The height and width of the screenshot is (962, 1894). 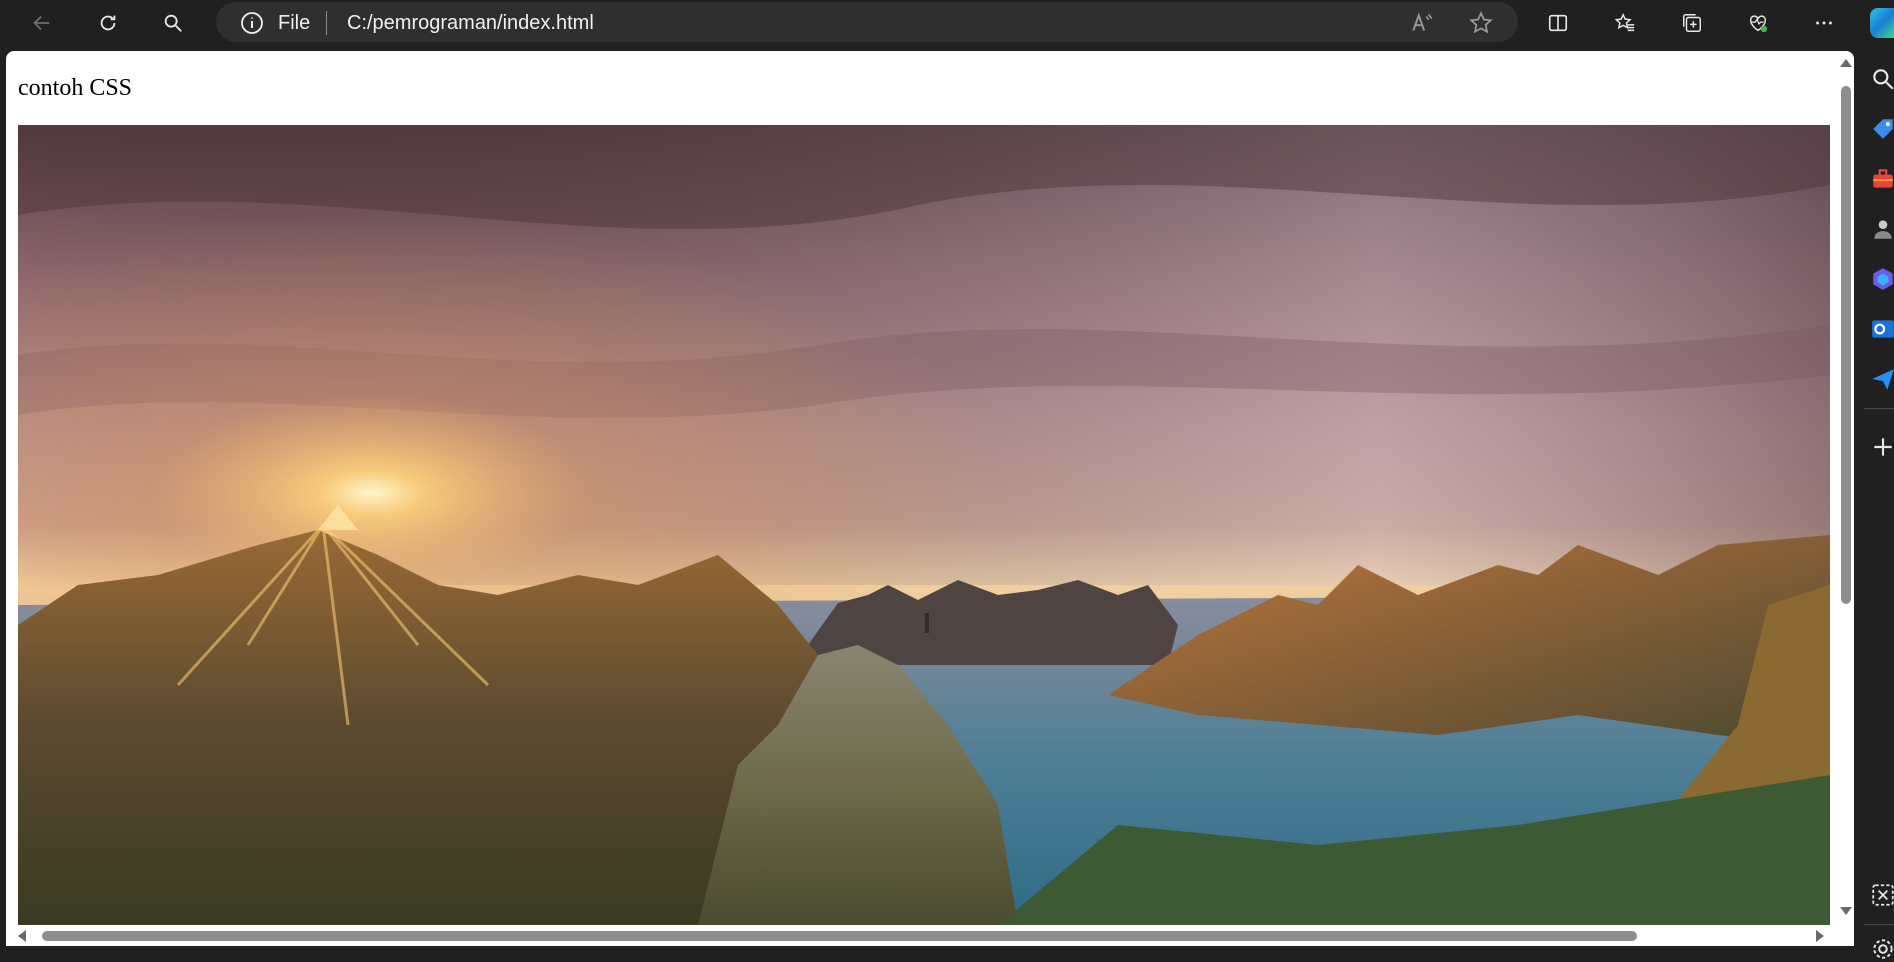 What do you see at coordinates (294, 23) in the screenshot?
I see `scheme-label: File` at bounding box center [294, 23].